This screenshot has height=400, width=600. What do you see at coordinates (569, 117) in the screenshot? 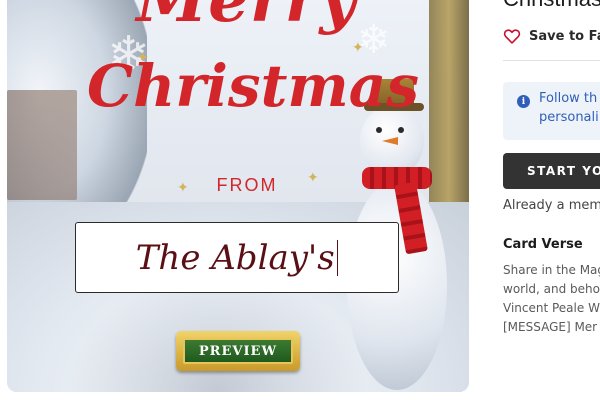
I see `info-text-line2: personali` at bounding box center [569, 117].